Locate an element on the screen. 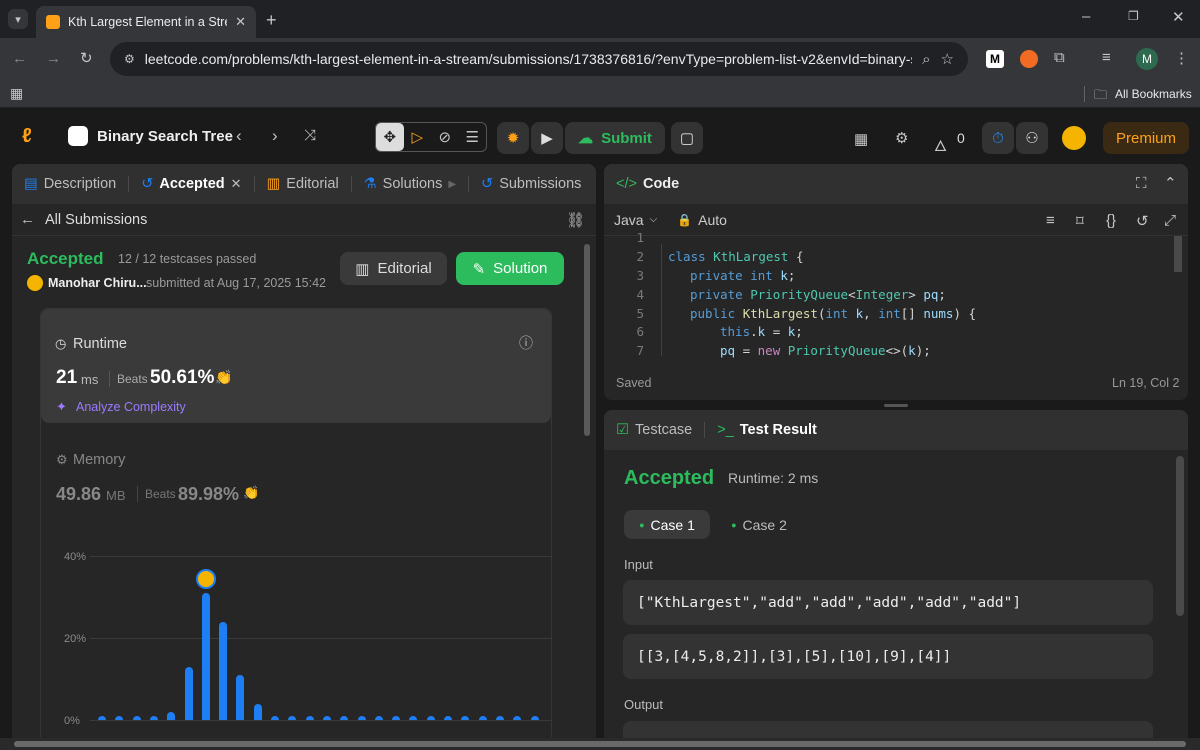 The height and width of the screenshot is (750, 1200). page-hscrollbar is located at coordinates (600, 744).